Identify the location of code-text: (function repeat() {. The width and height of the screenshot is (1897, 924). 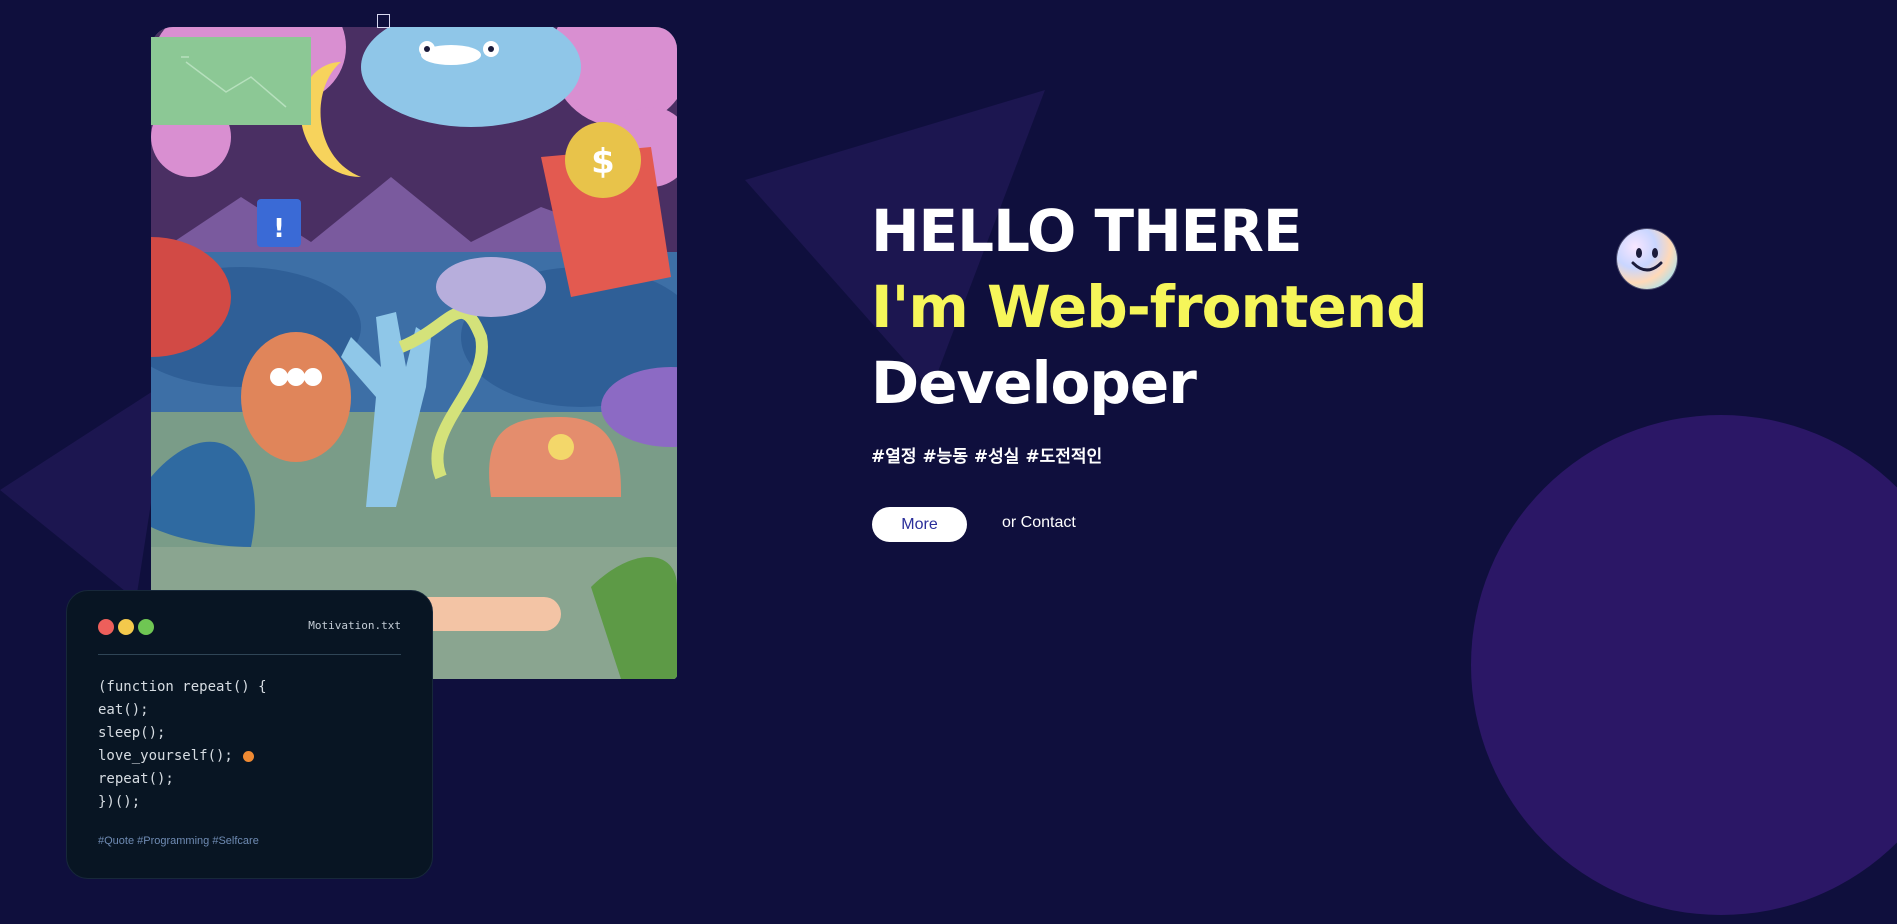
(182, 687).